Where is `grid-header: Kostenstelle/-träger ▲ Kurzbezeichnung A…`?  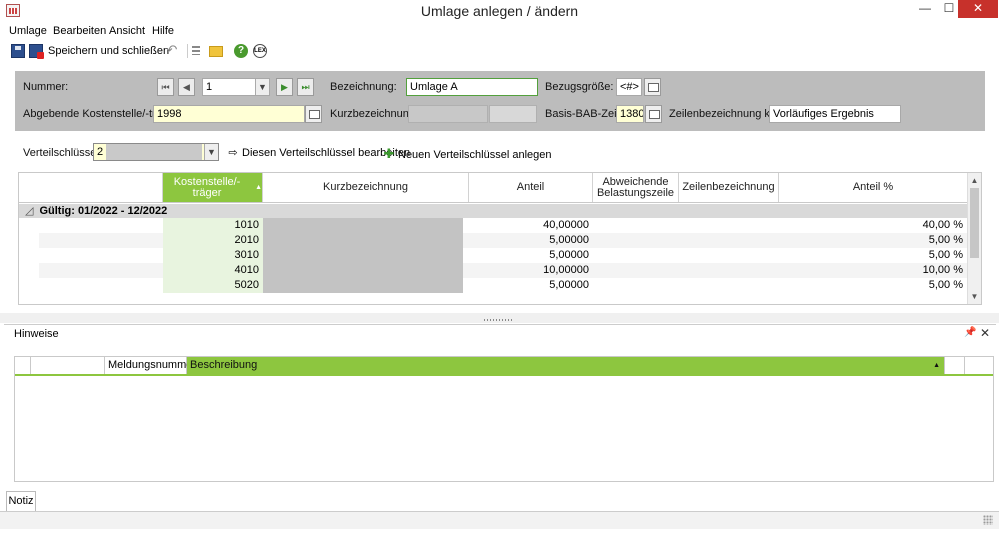 grid-header: Kostenstelle/-träger ▲ Kurzbezeichnung A… is located at coordinates (493, 188).